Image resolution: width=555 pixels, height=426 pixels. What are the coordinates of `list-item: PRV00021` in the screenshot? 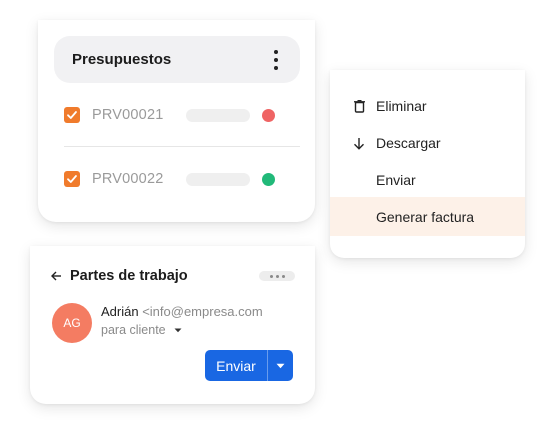 It's located at (184, 115).